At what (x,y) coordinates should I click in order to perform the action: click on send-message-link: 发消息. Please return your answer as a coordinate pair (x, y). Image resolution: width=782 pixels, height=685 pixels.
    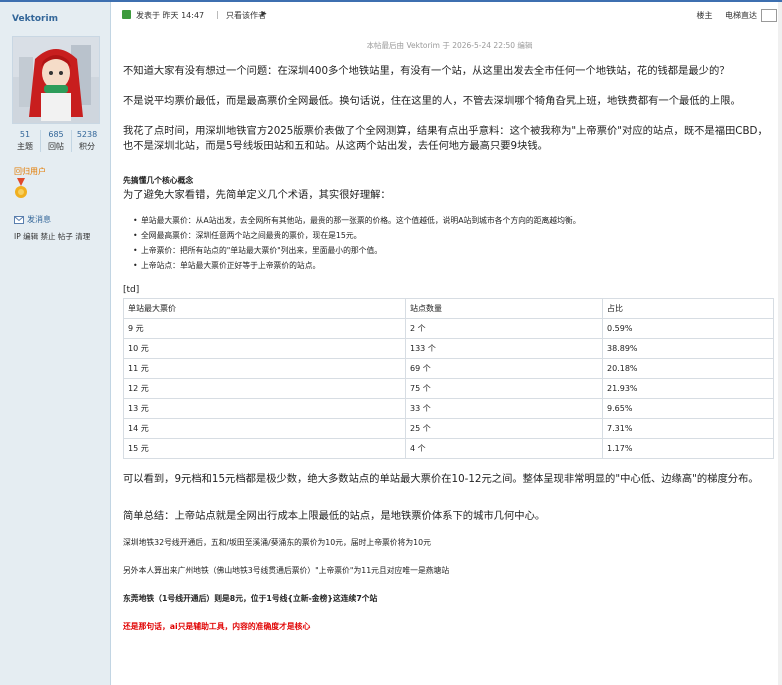
    Looking at the image, I should click on (32, 219).